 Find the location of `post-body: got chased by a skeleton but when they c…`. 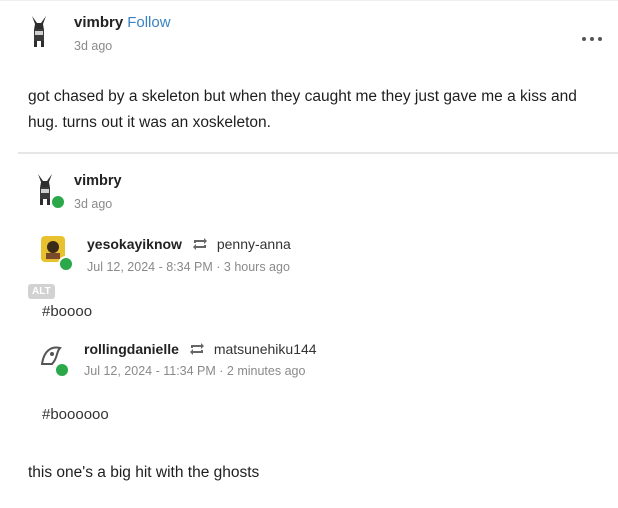

post-body: got chased by a skeleton but when they c… is located at coordinates (302, 109).